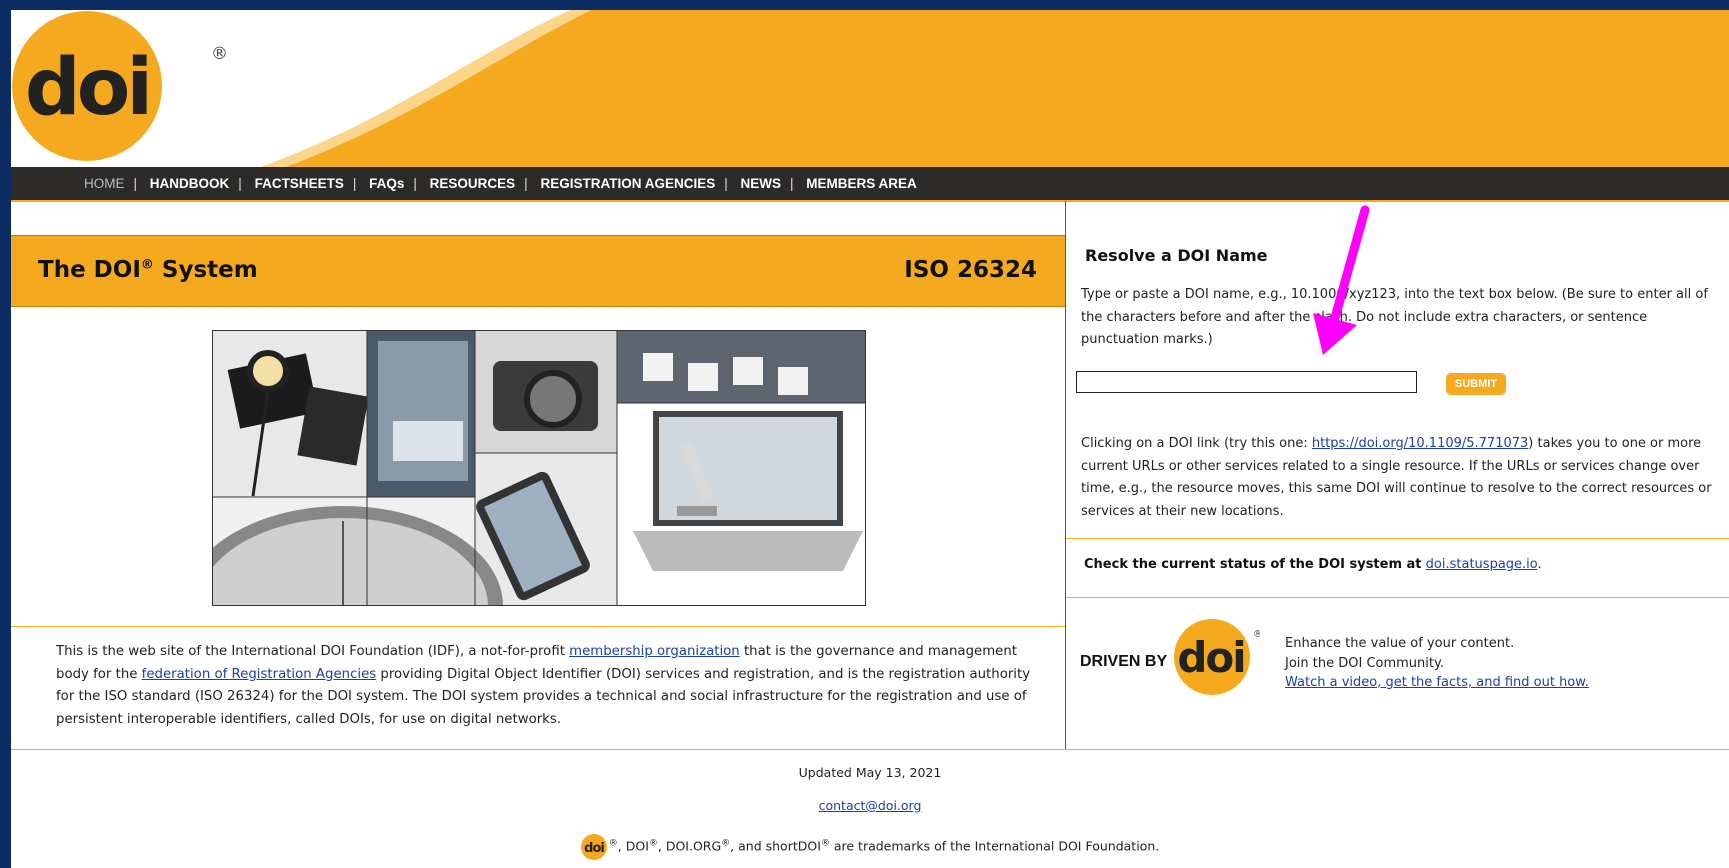 The height and width of the screenshot is (868, 1729). What do you see at coordinates (104, 183) in the screenshot?
I see `nav-home: HOME` at bounding box center [104, 183].